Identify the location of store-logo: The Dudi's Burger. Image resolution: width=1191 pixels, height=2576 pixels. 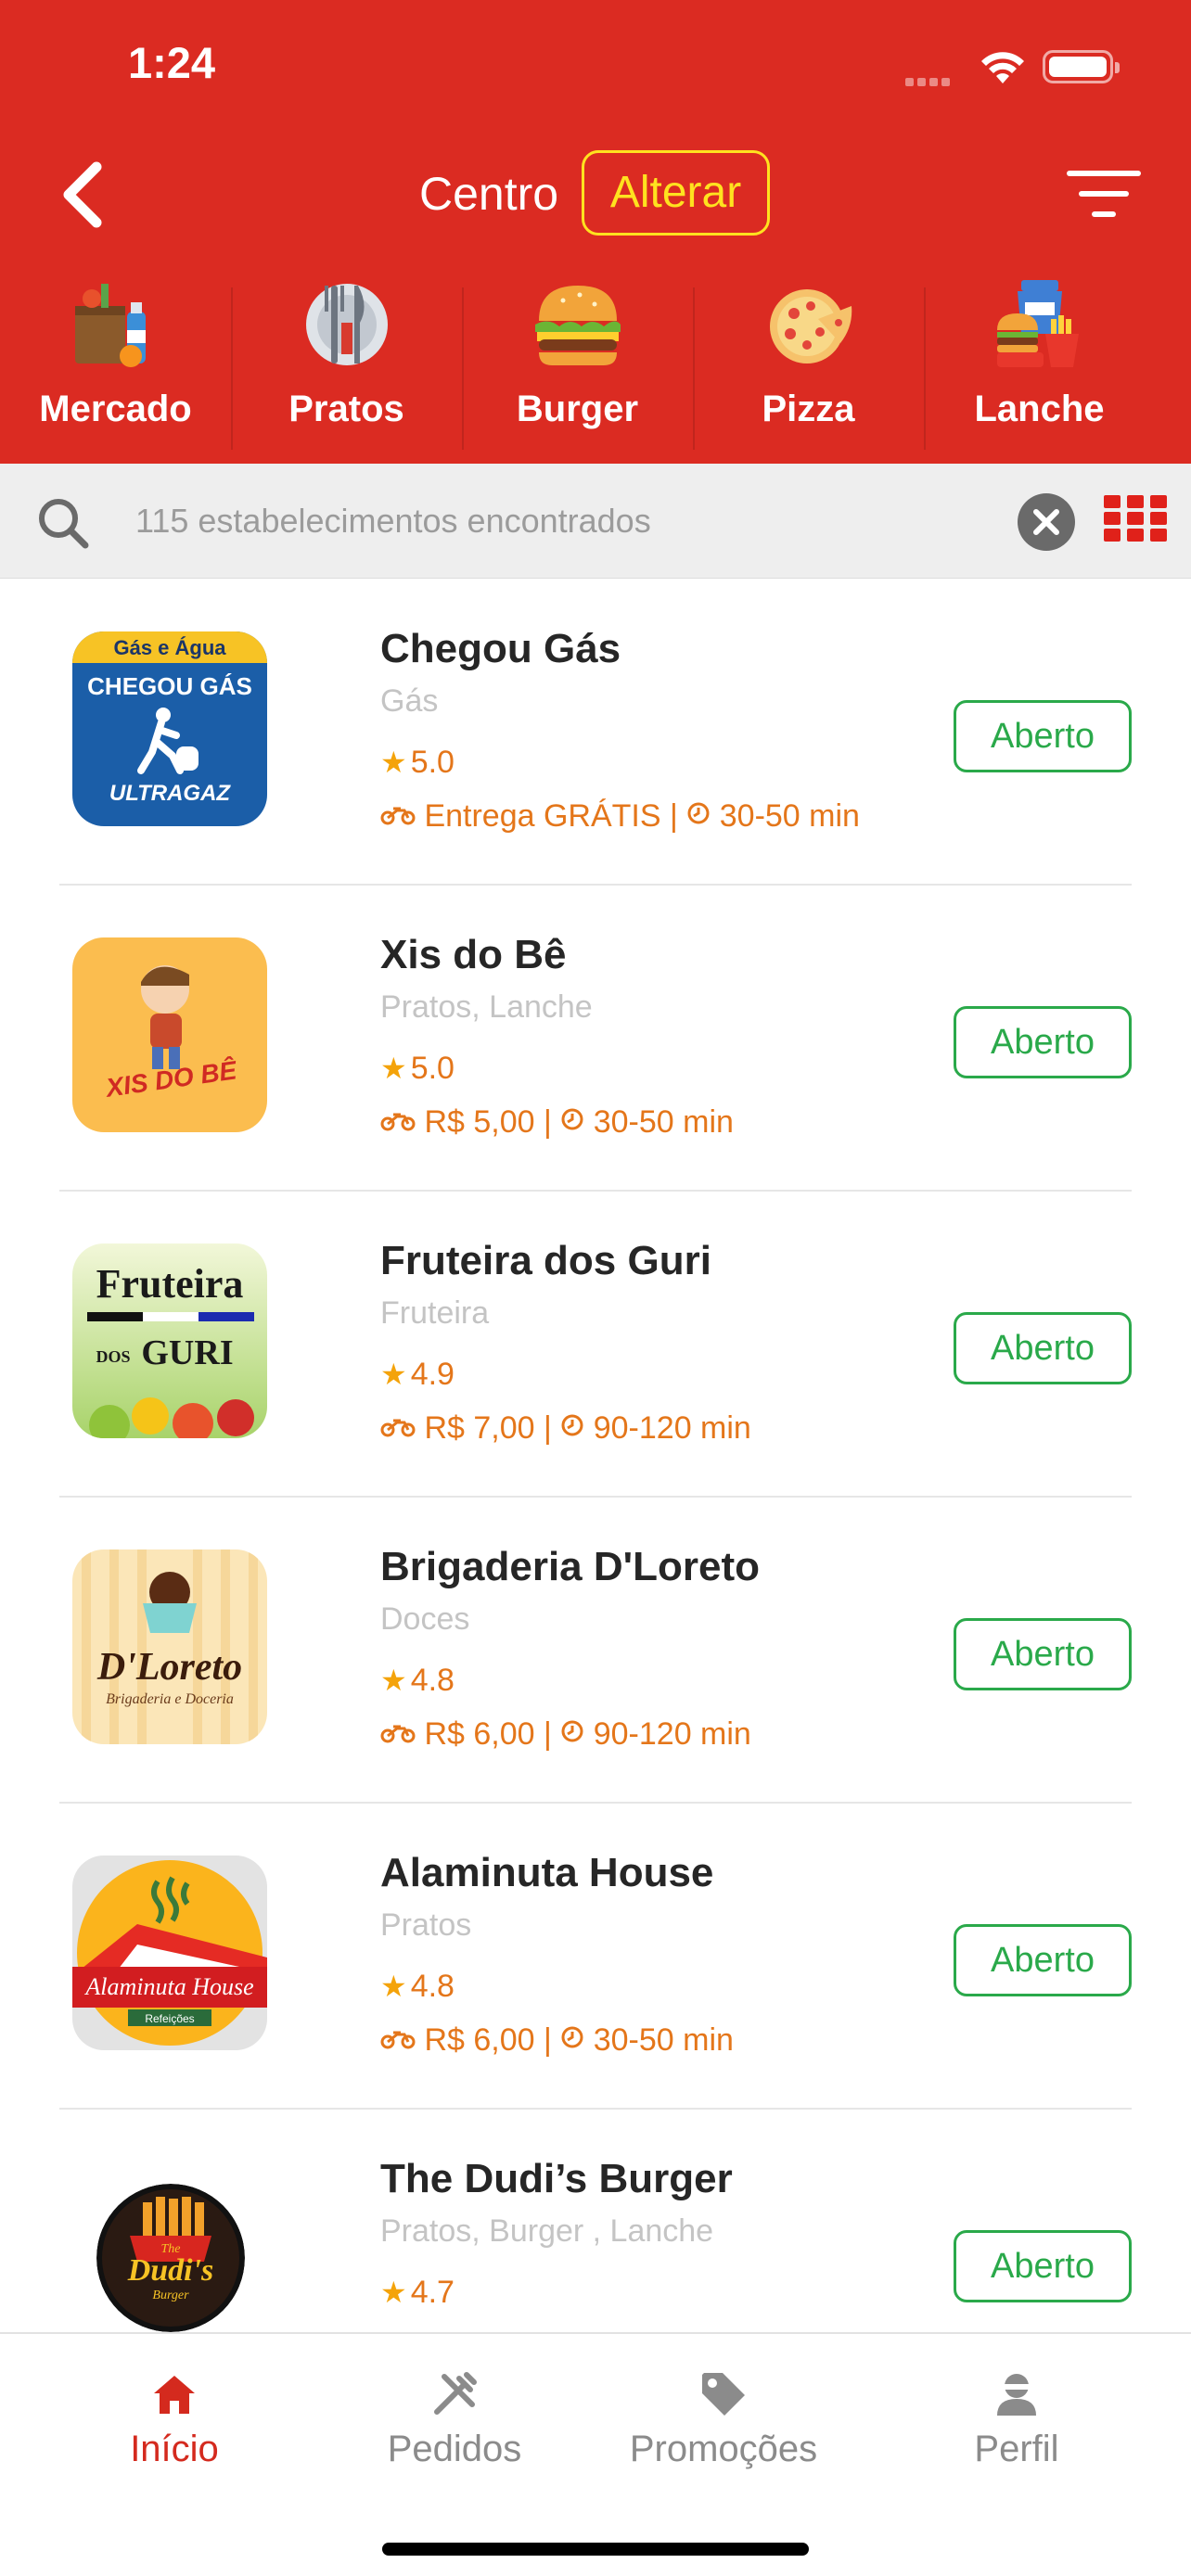
(170, 2258).